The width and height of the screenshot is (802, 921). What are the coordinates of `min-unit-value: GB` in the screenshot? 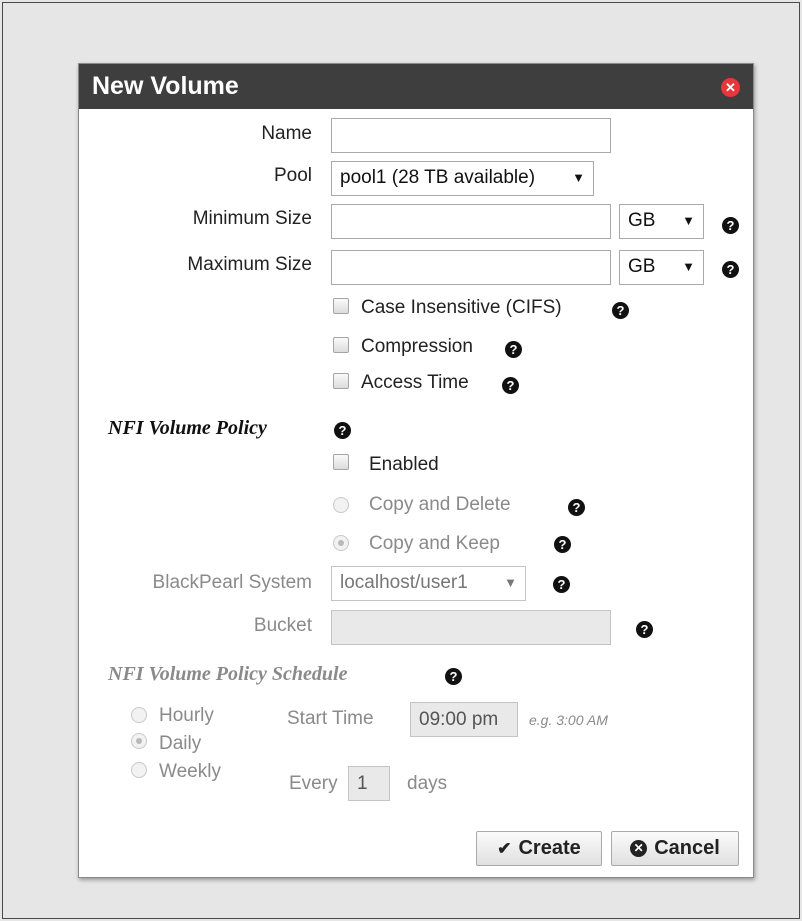 It's located at (642, 220).